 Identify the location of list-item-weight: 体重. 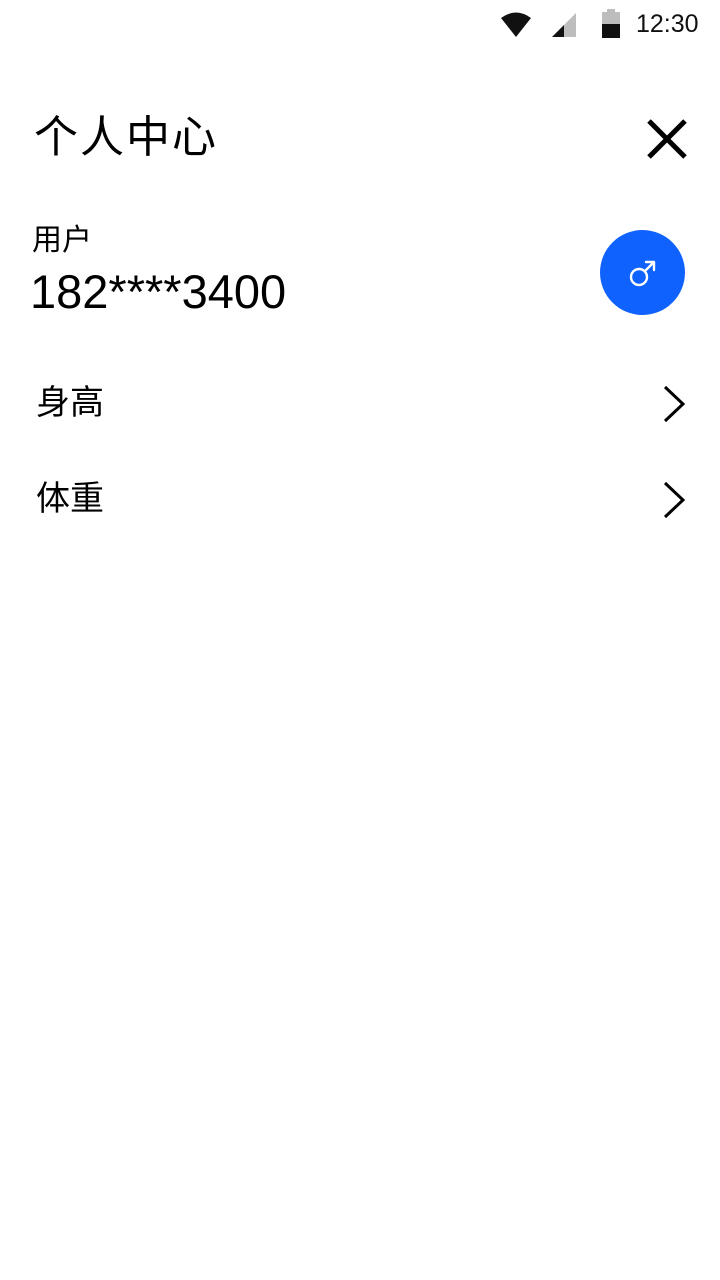
(360, 499).